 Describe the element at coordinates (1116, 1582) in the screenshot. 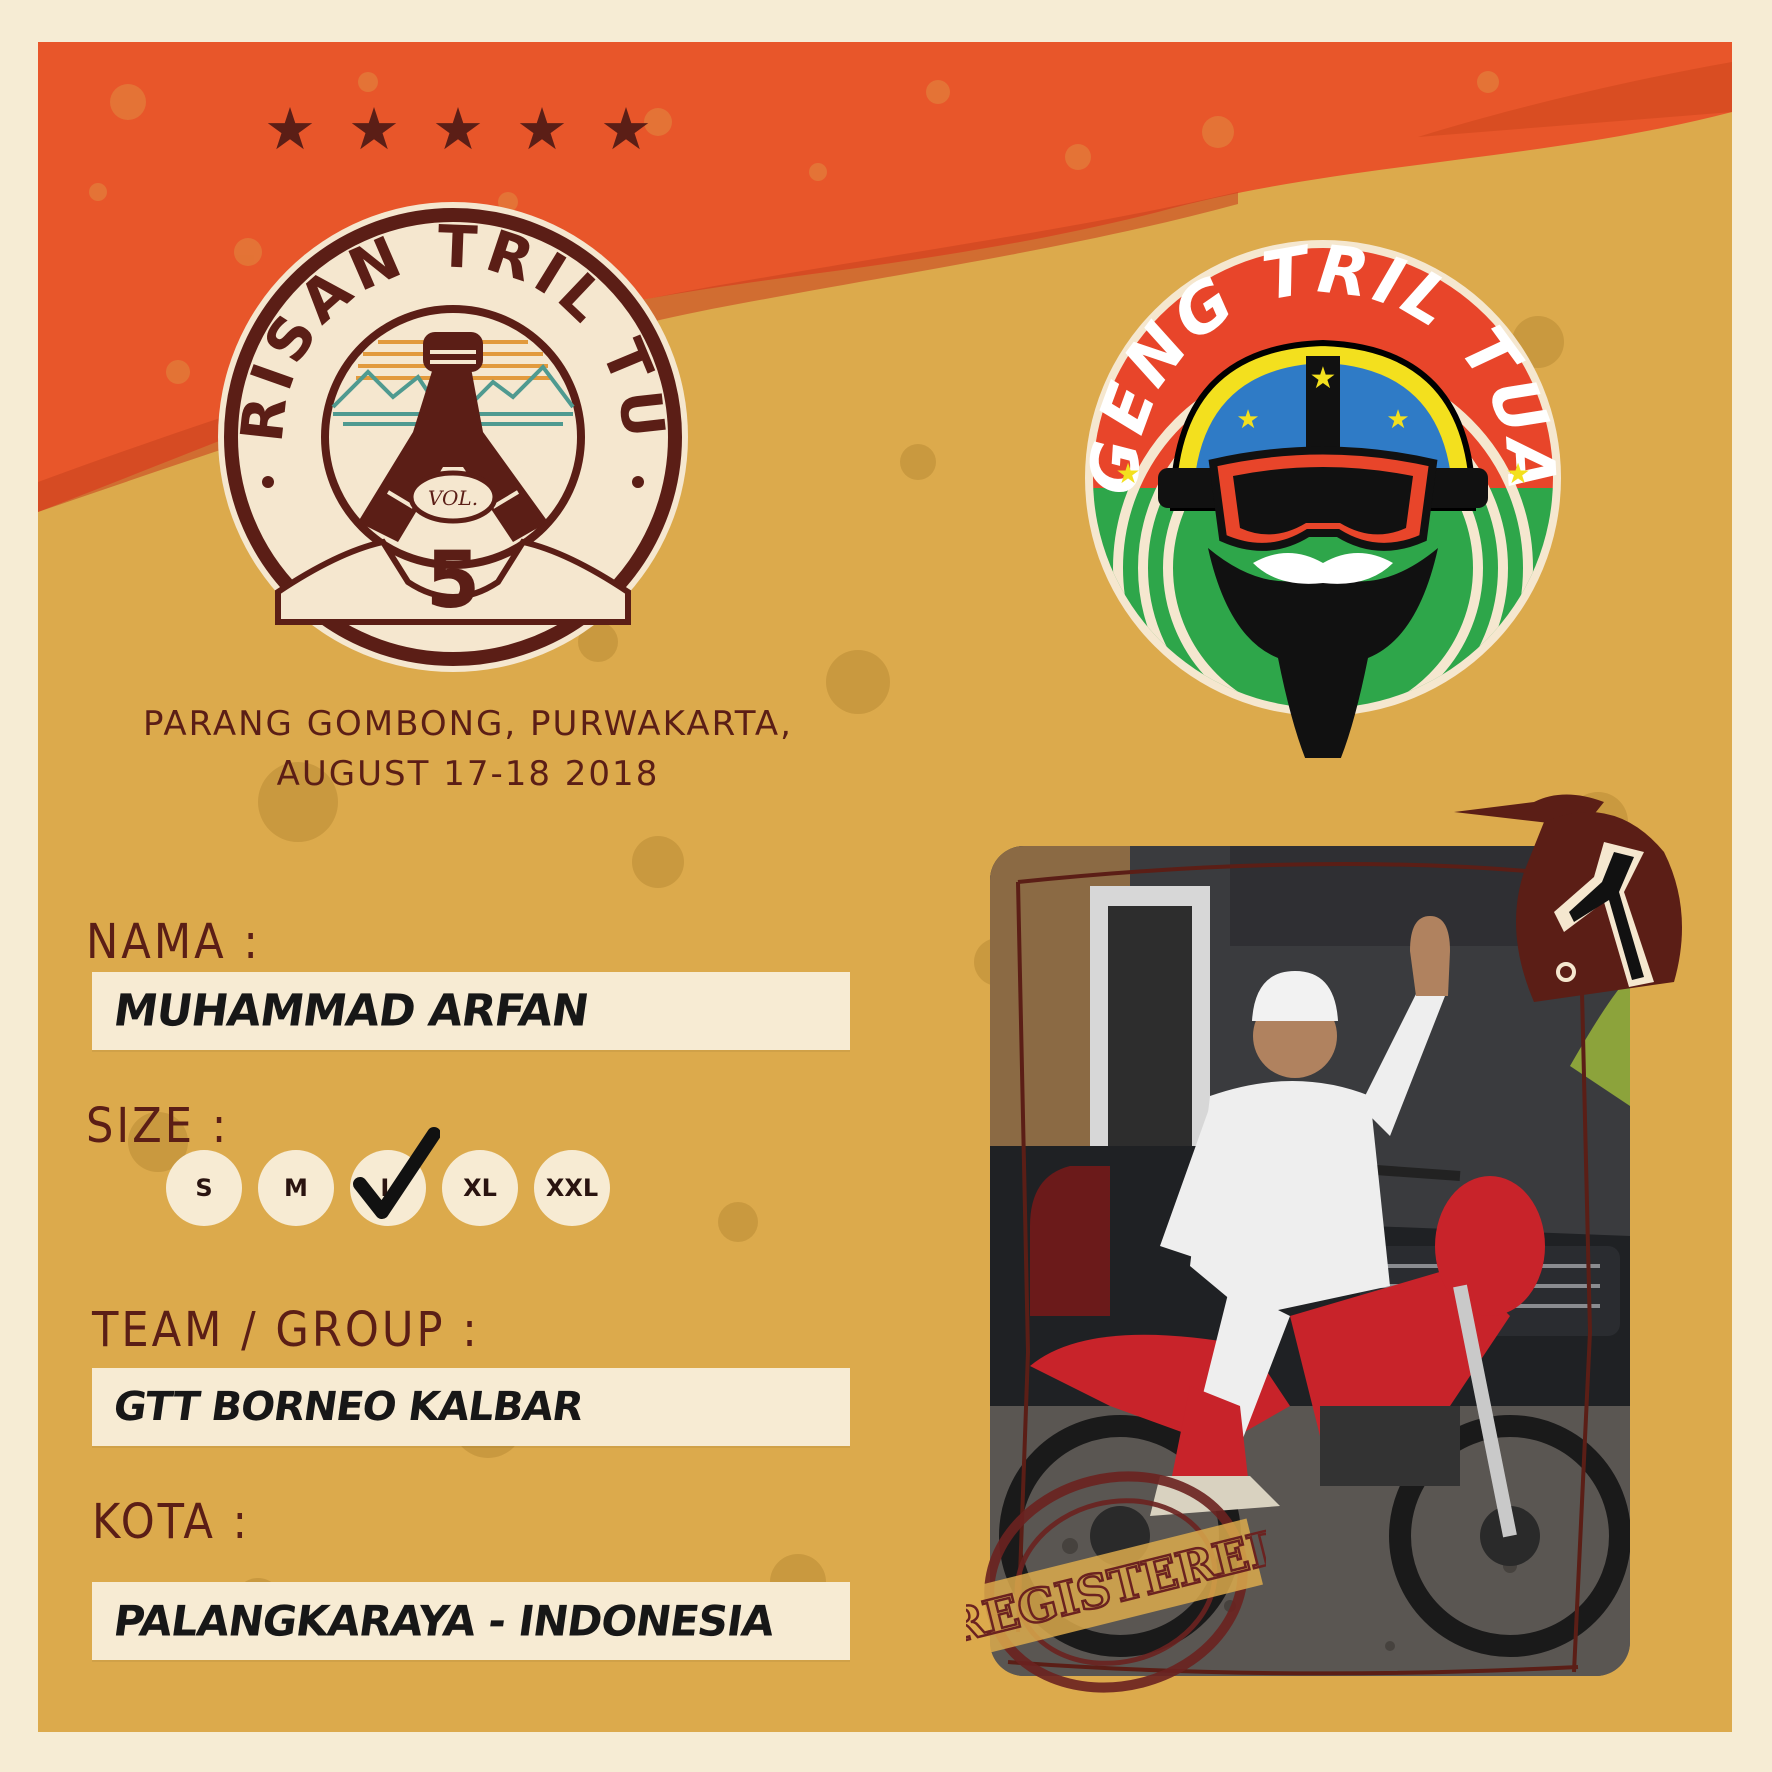

I see `registered-stamp: REGISTERED` at that location.